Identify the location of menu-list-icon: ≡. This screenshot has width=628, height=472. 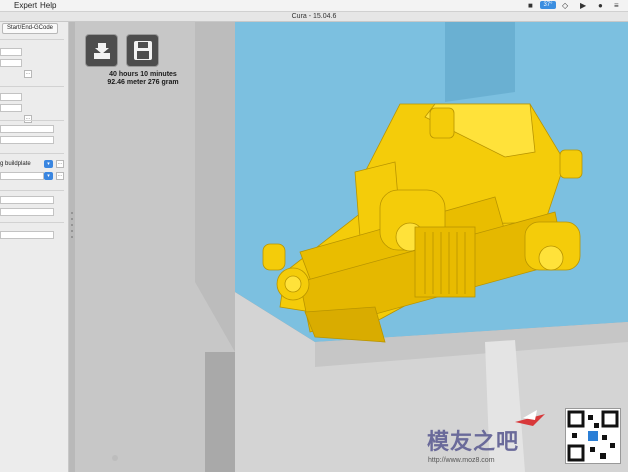
(616, 5).